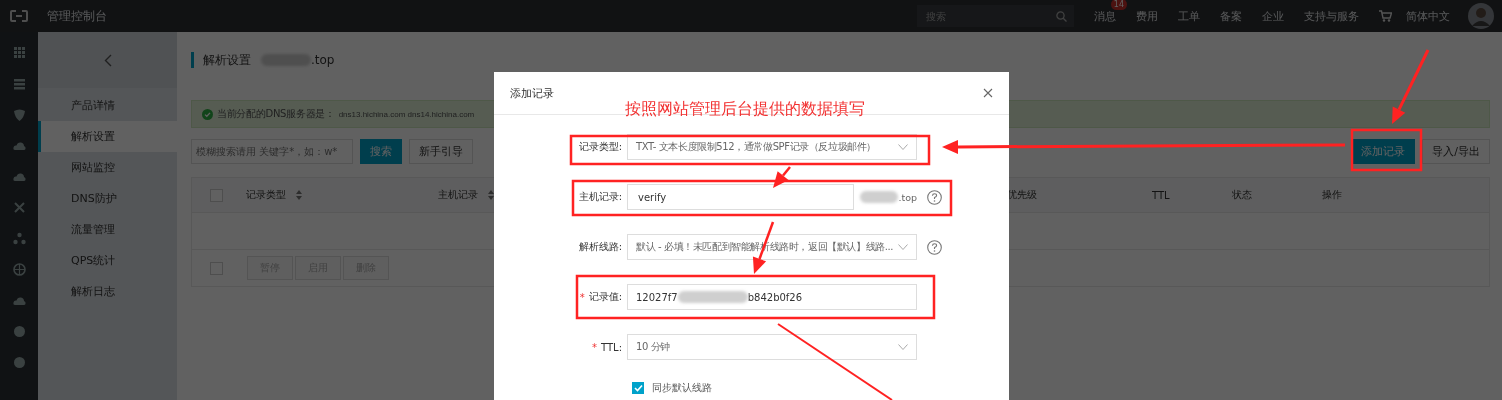 Image resolution: width=1502 pixels, height=400 pixels. I want to click on list-icon, so click(19, 83).